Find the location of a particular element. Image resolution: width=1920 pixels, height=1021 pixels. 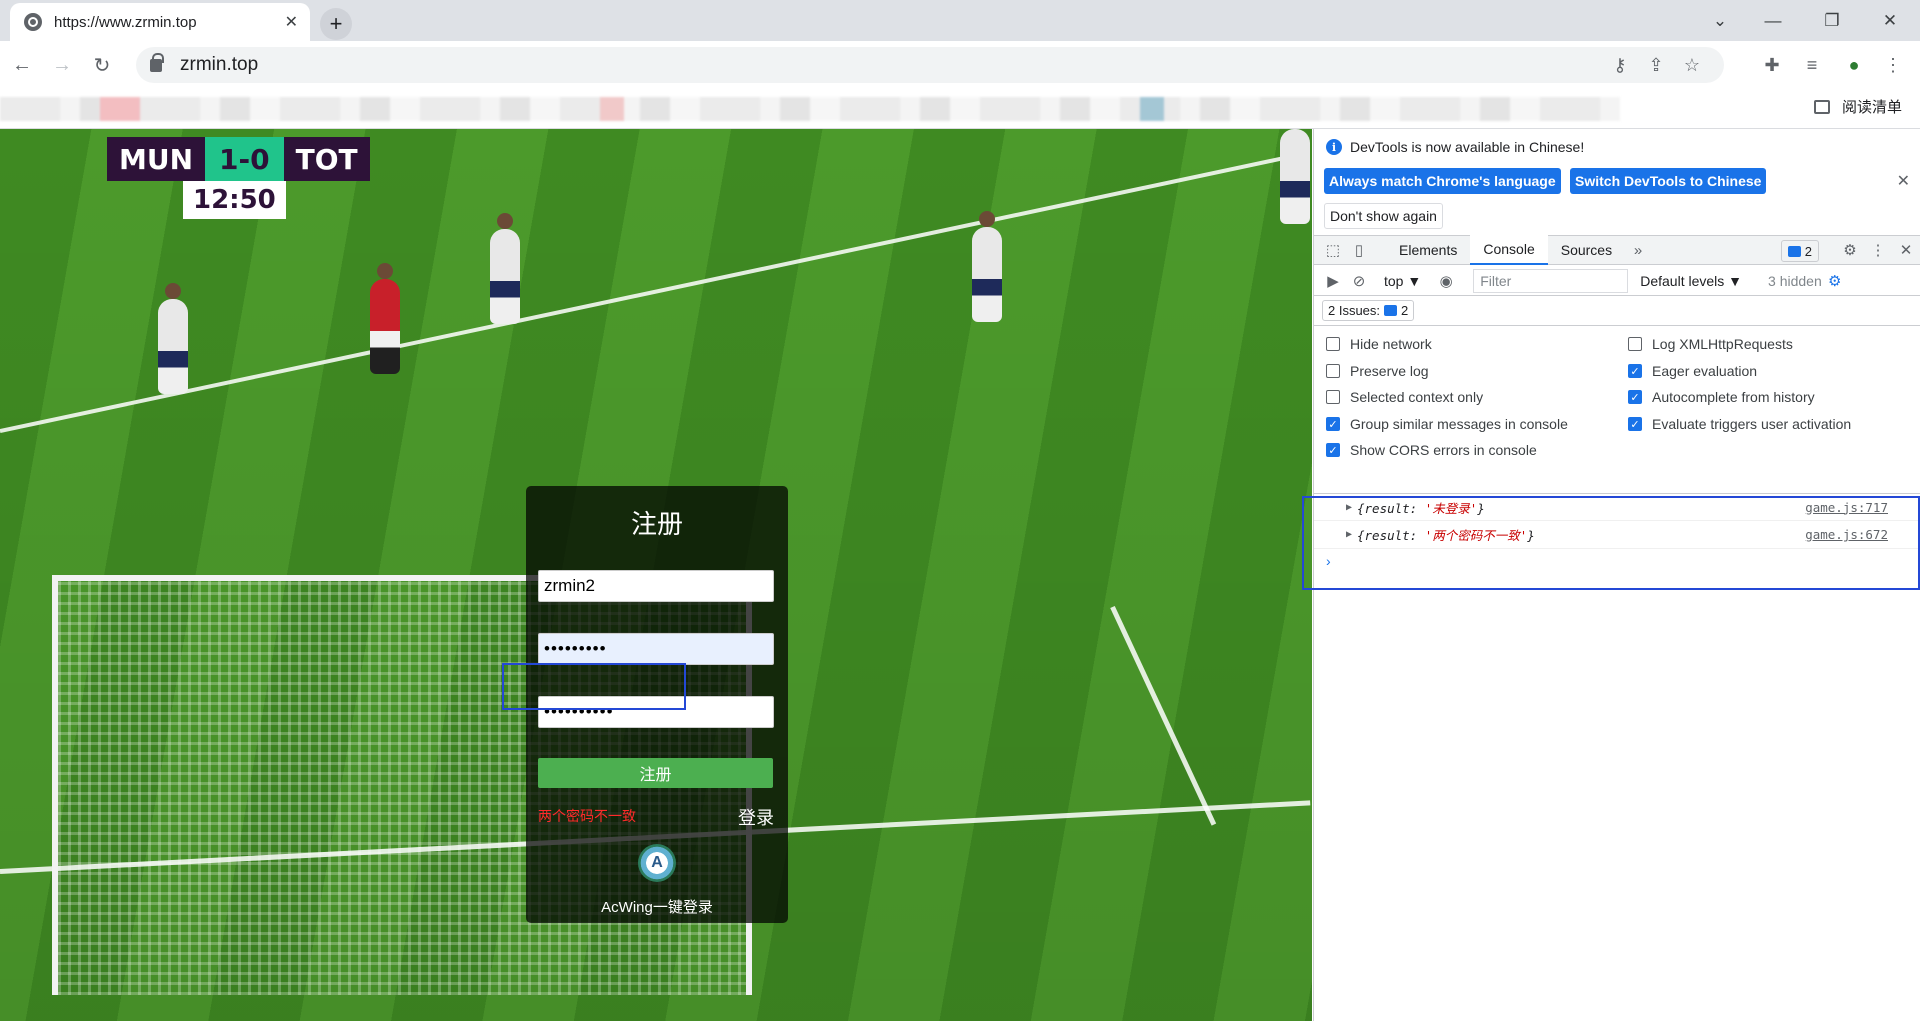

close-window-icon: ✕ is located at coordinates (1890, 21).